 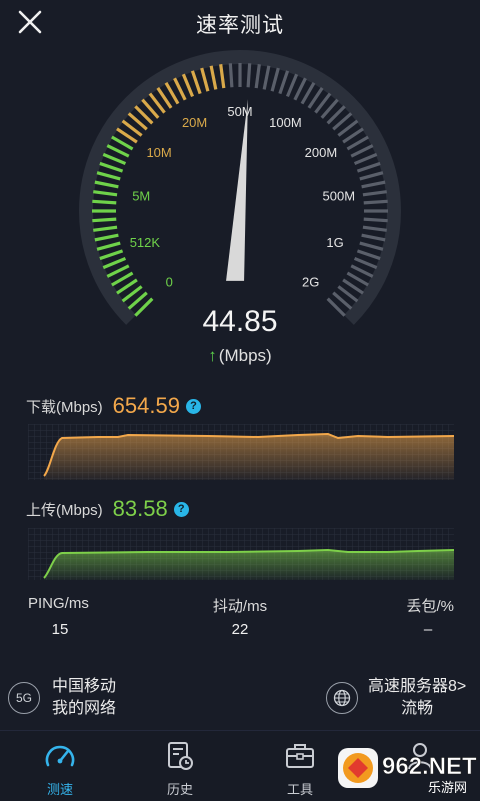 I want to click on jitter-label: 抖动/ms, so click(x=240, y=606).